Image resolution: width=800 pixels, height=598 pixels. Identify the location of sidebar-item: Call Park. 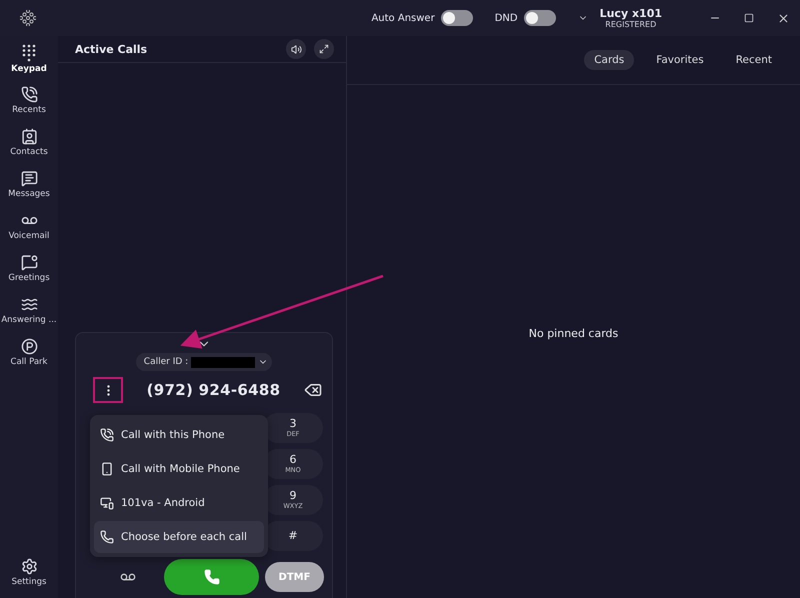
(29, 357).